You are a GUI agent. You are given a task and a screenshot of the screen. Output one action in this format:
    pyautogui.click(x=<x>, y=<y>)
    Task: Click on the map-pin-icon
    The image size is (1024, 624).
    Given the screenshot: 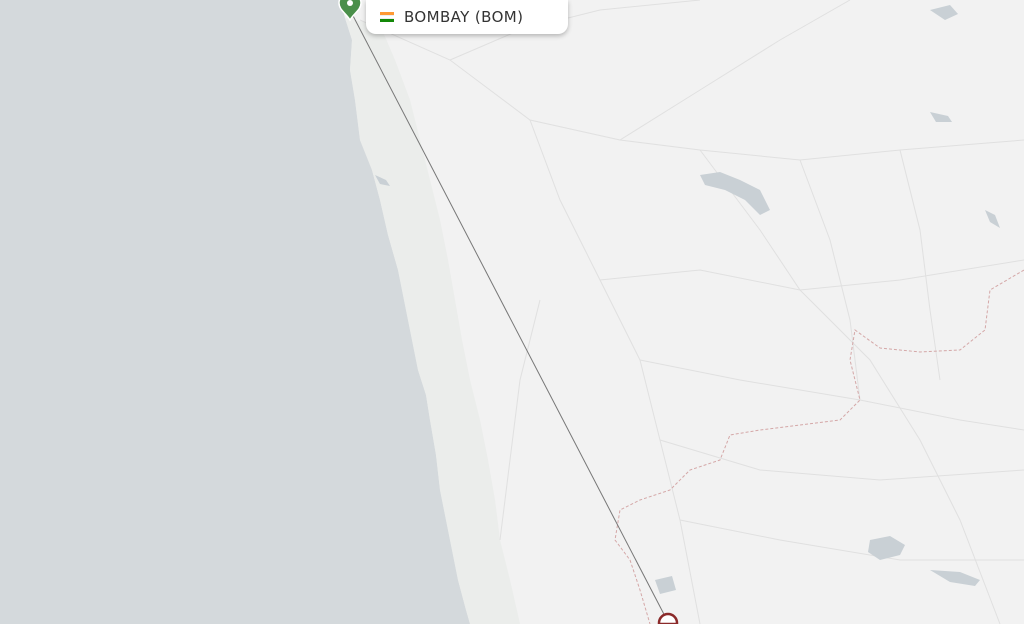 What is the action you would take?
    pyautogui.click(x=668, y=618)
    